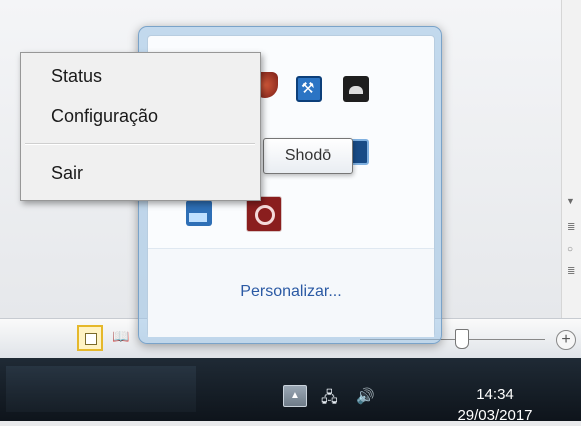 This screenshot has width=581, height=426. I want to click on scanner-icon, so click(199, 213).